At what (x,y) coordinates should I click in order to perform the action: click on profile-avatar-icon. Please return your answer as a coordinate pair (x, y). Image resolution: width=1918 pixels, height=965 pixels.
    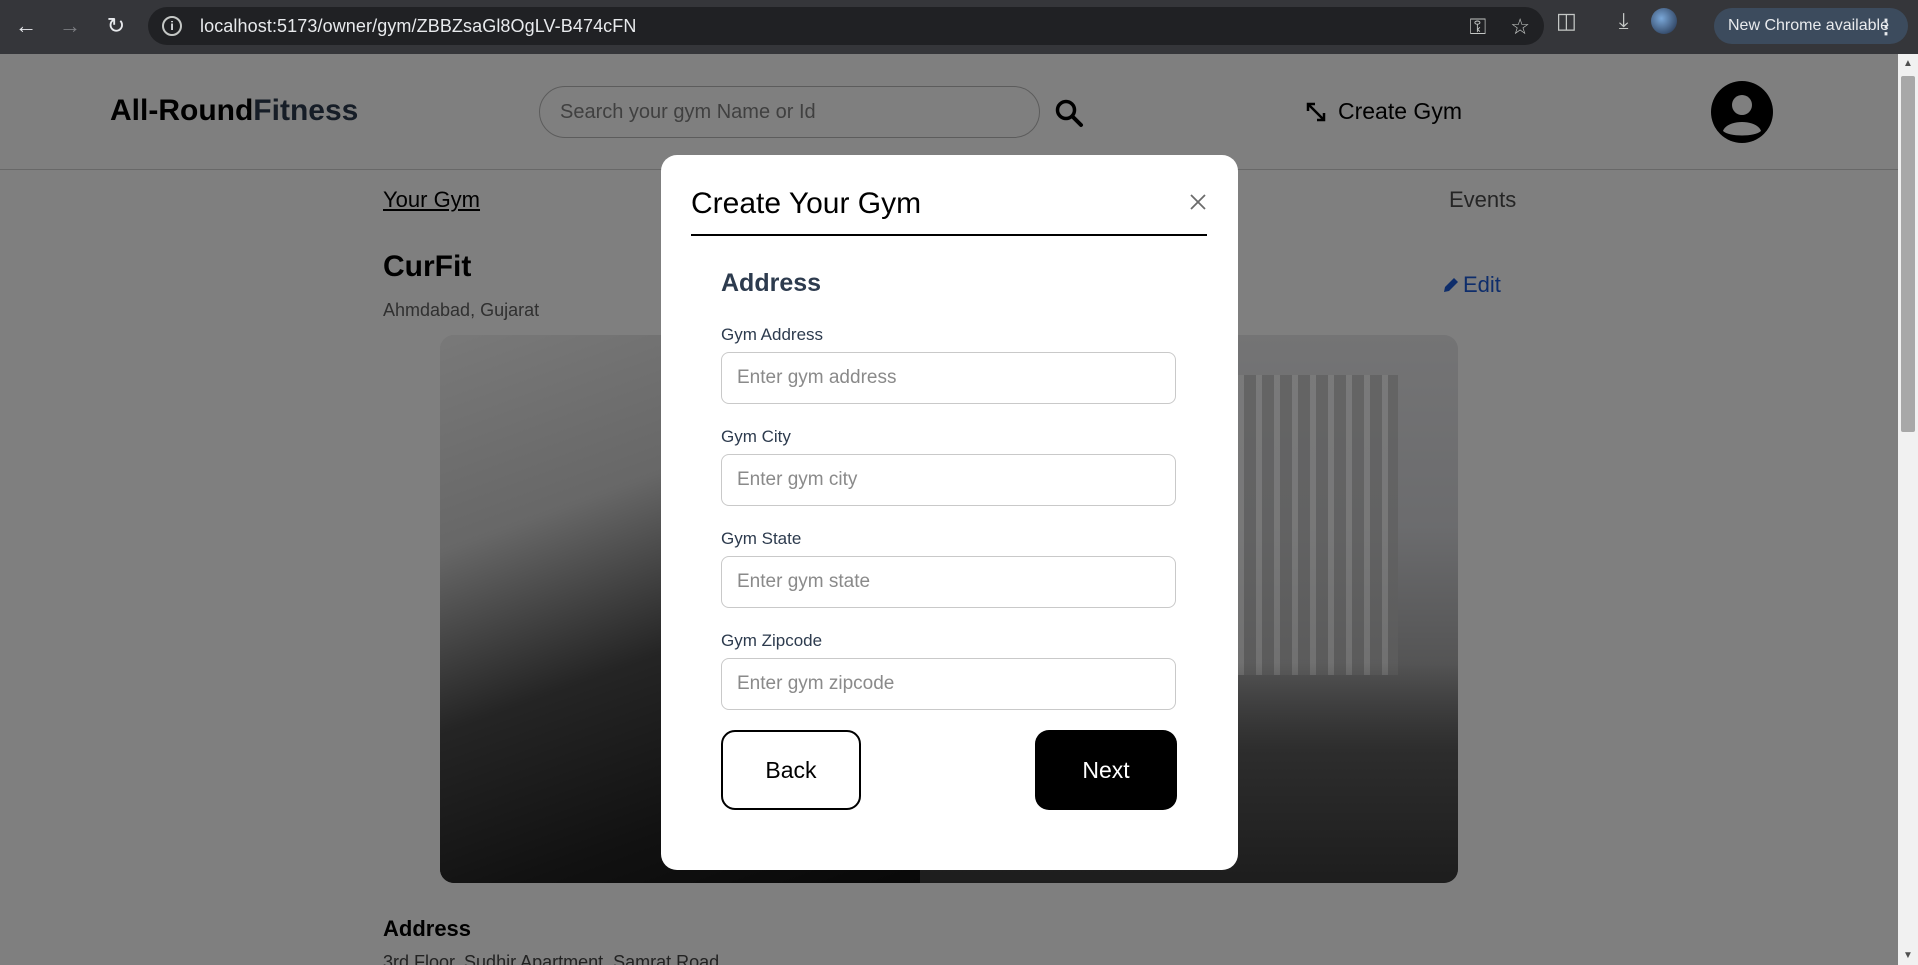
    Looking at the image, I should click on (1663, 21).